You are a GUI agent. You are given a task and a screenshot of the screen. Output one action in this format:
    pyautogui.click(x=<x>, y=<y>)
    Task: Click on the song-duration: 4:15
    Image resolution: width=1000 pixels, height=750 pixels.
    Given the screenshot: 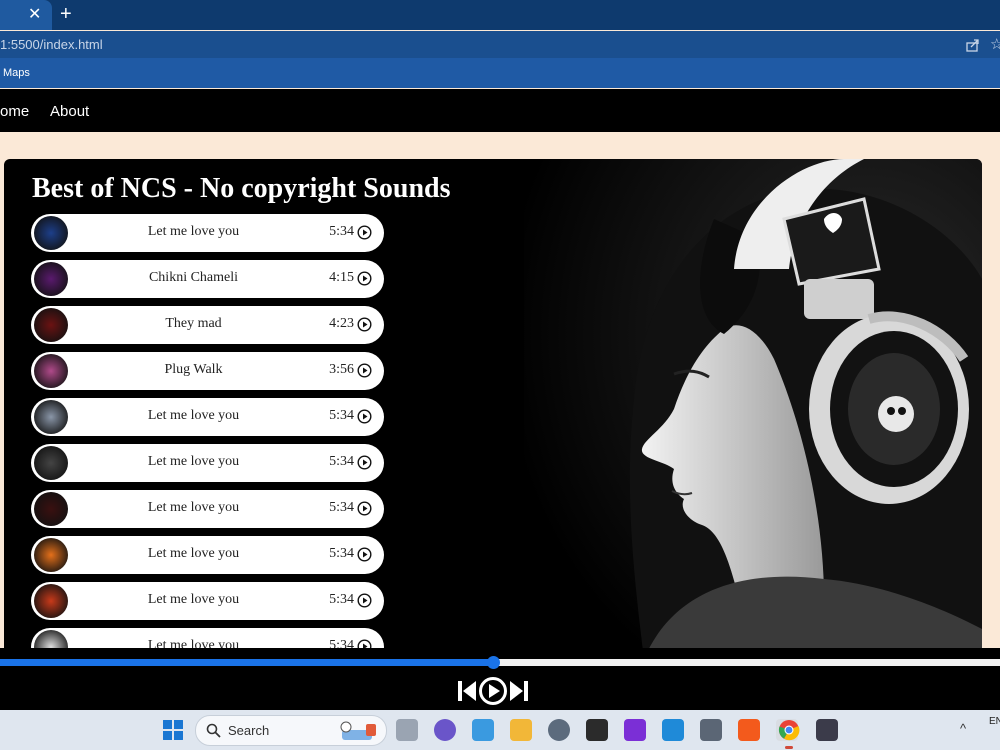 What is the action you would take?
    pyautogui.click(x=341, y=277)
    